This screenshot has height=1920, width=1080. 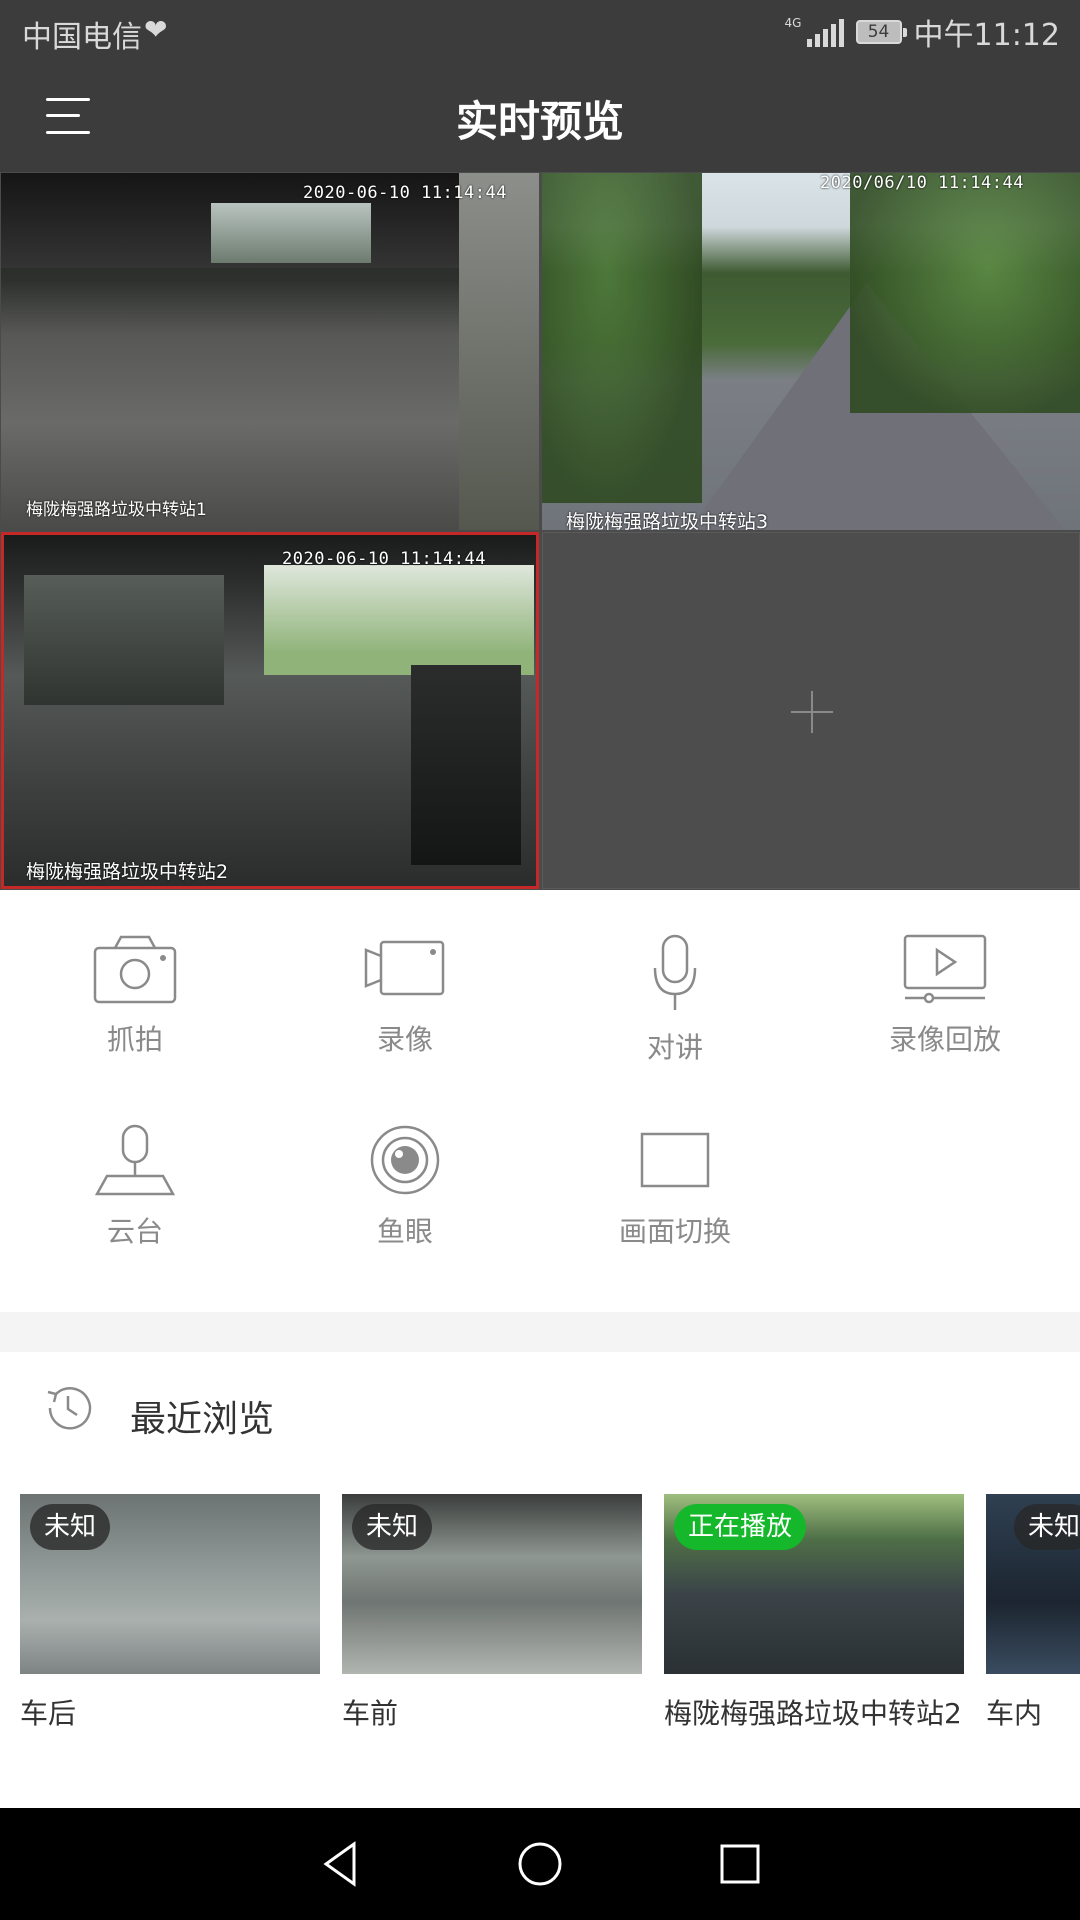 What do you see at coordinates (405, 1209) in the screenshot?
I see `fisheye-button: 鱼眼` at bounding box center [405, 1209].